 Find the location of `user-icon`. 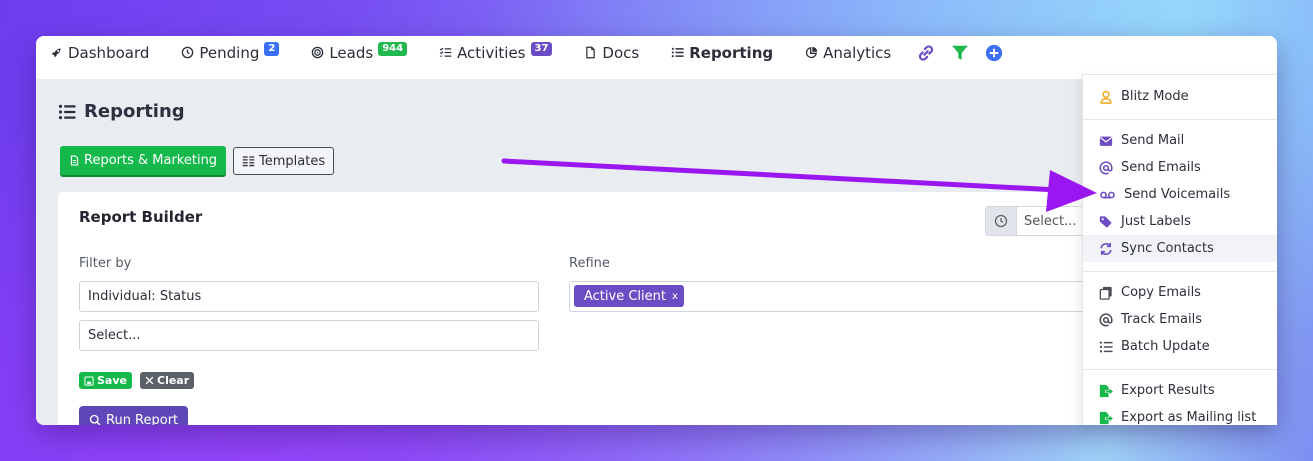

user-icon is located at coordinates (1106, 97).